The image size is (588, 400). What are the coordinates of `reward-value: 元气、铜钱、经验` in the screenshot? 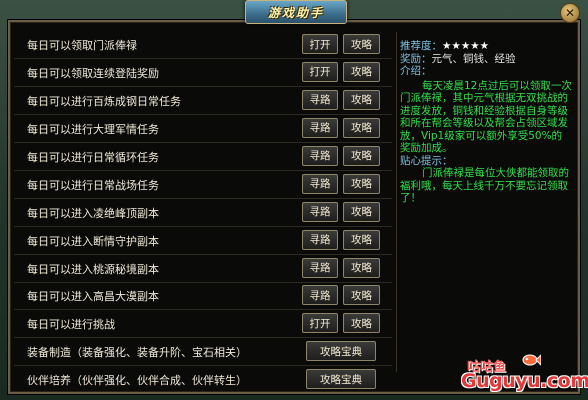 It's located at (473, 58).